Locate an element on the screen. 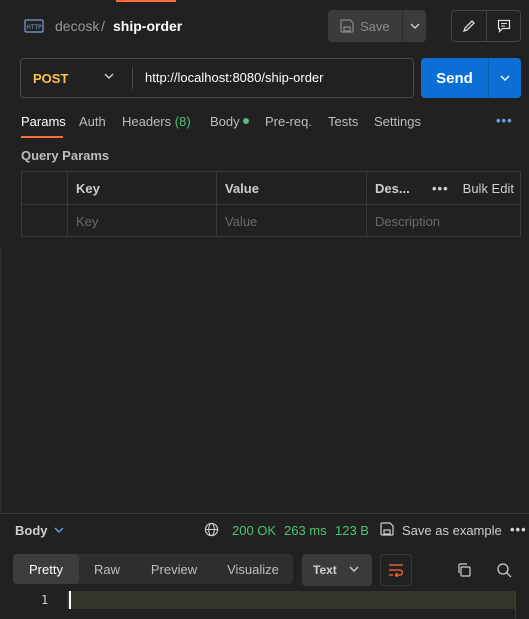 The width and height of the screenshot is (529, 619). key-input: Key is located at coordinates (141, 221).